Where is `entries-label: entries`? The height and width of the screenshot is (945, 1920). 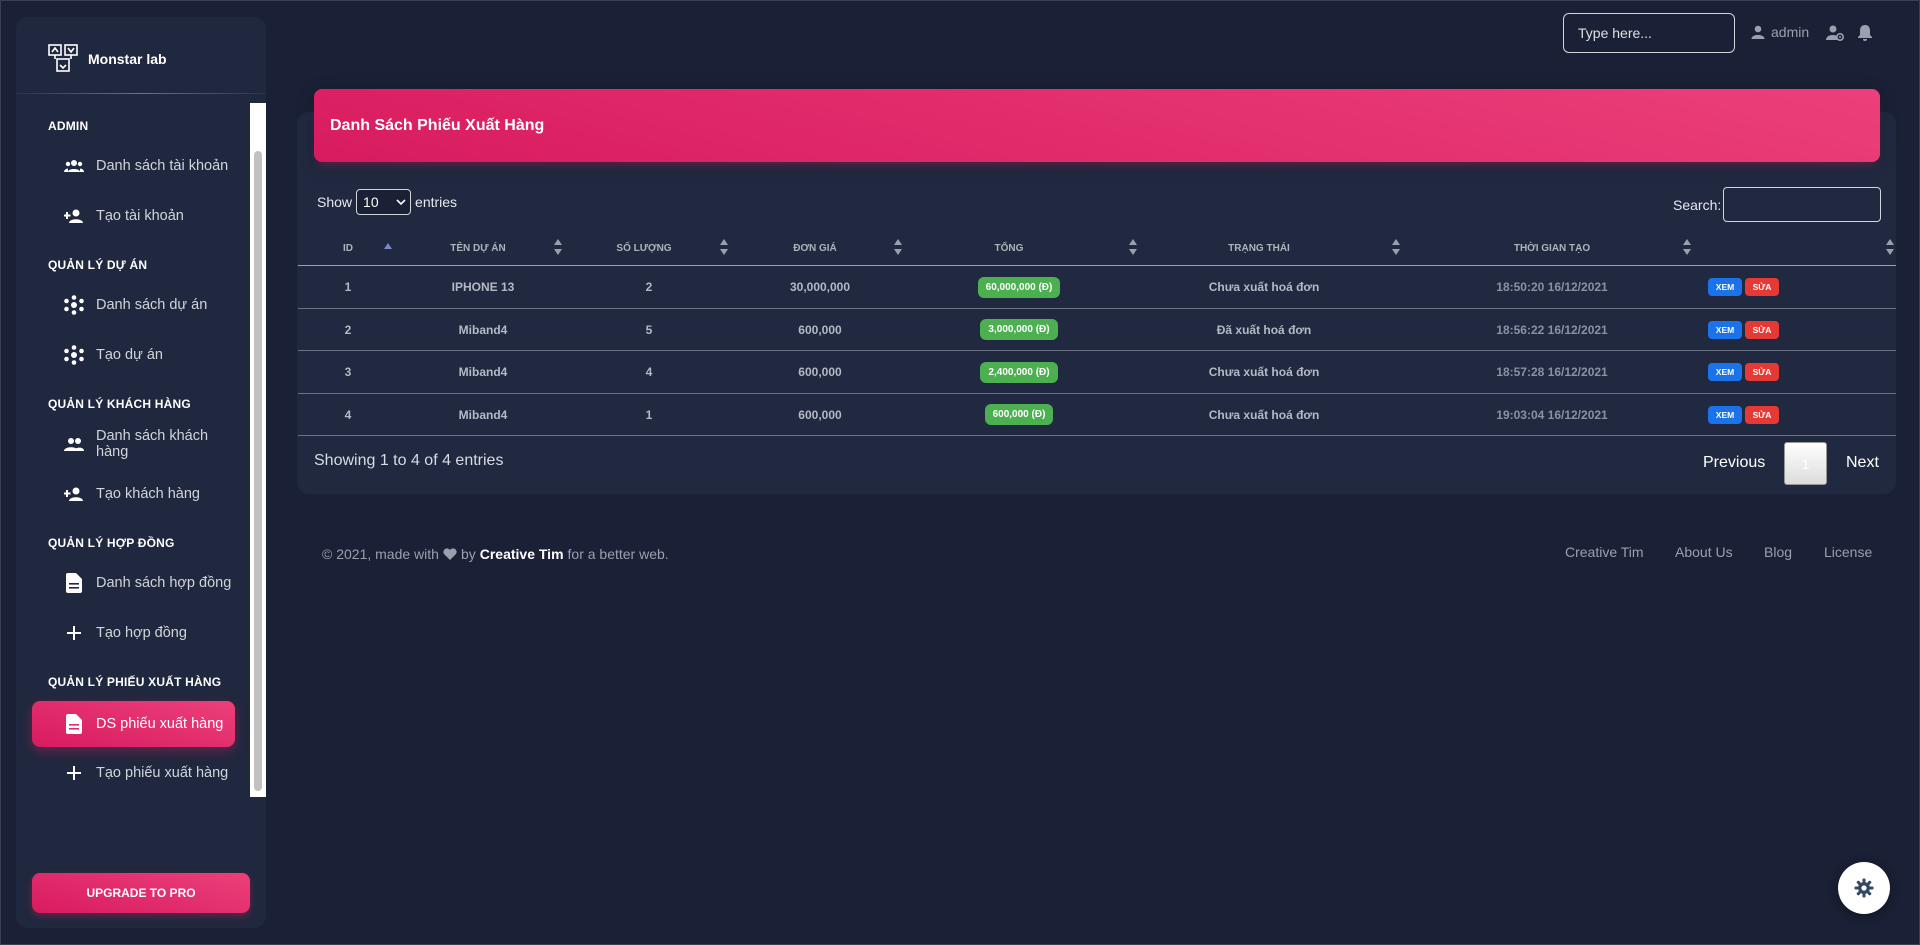 entries-label: entries is located at coordinates (436, 202).